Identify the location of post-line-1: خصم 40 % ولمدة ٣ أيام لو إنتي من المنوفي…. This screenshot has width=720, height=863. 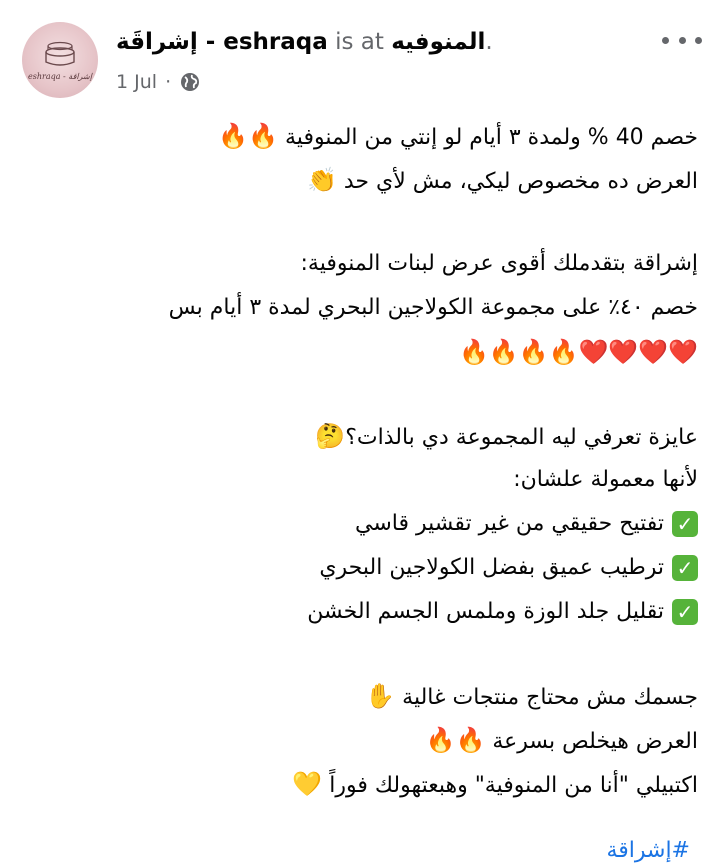
(458, 136).